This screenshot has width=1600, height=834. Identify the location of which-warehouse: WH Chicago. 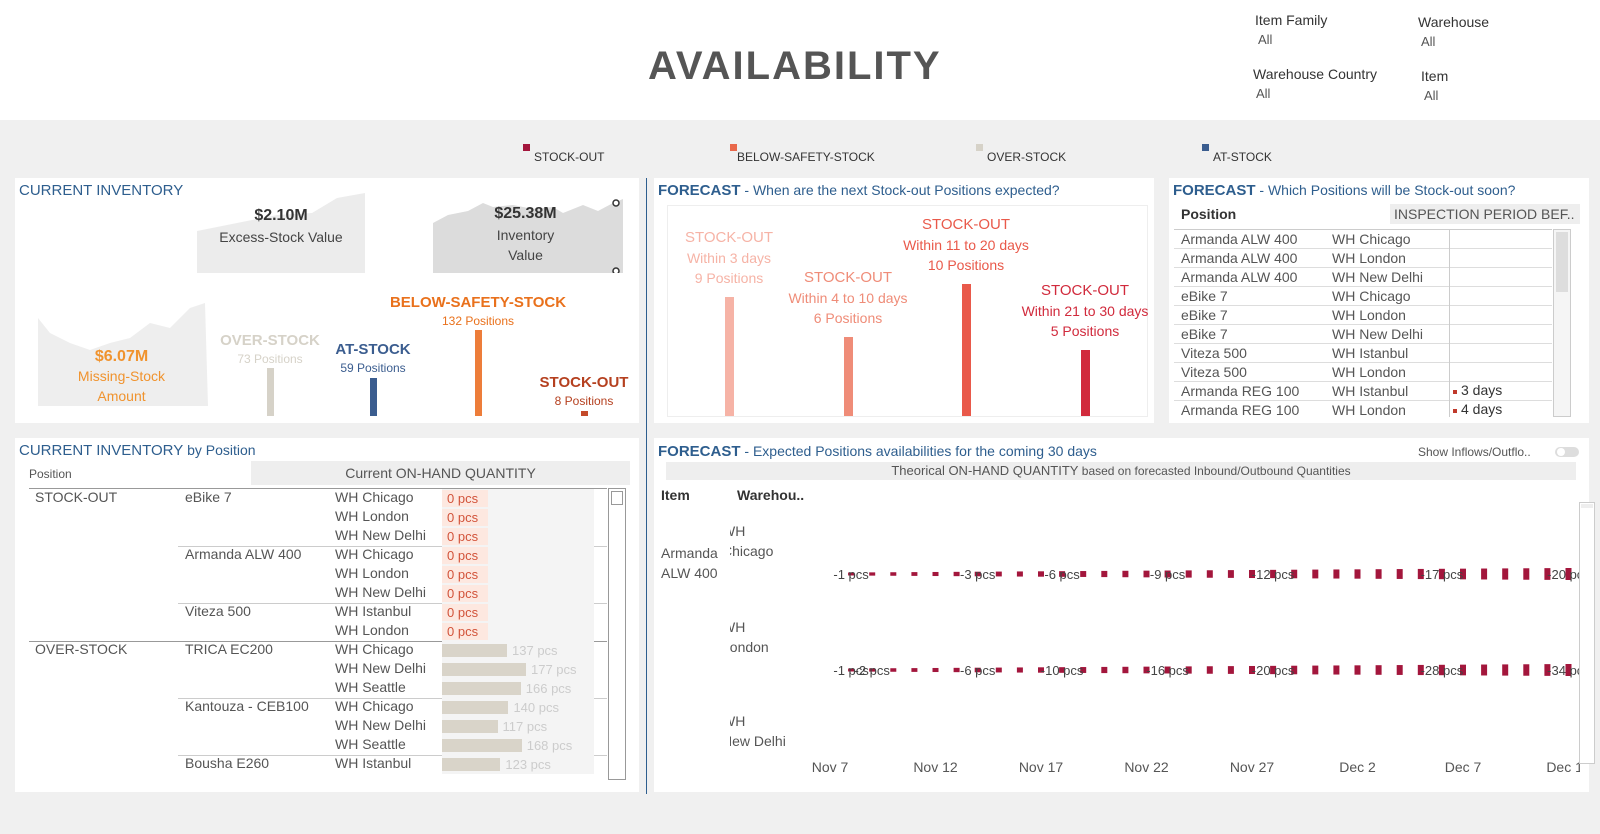
(1371, 296).